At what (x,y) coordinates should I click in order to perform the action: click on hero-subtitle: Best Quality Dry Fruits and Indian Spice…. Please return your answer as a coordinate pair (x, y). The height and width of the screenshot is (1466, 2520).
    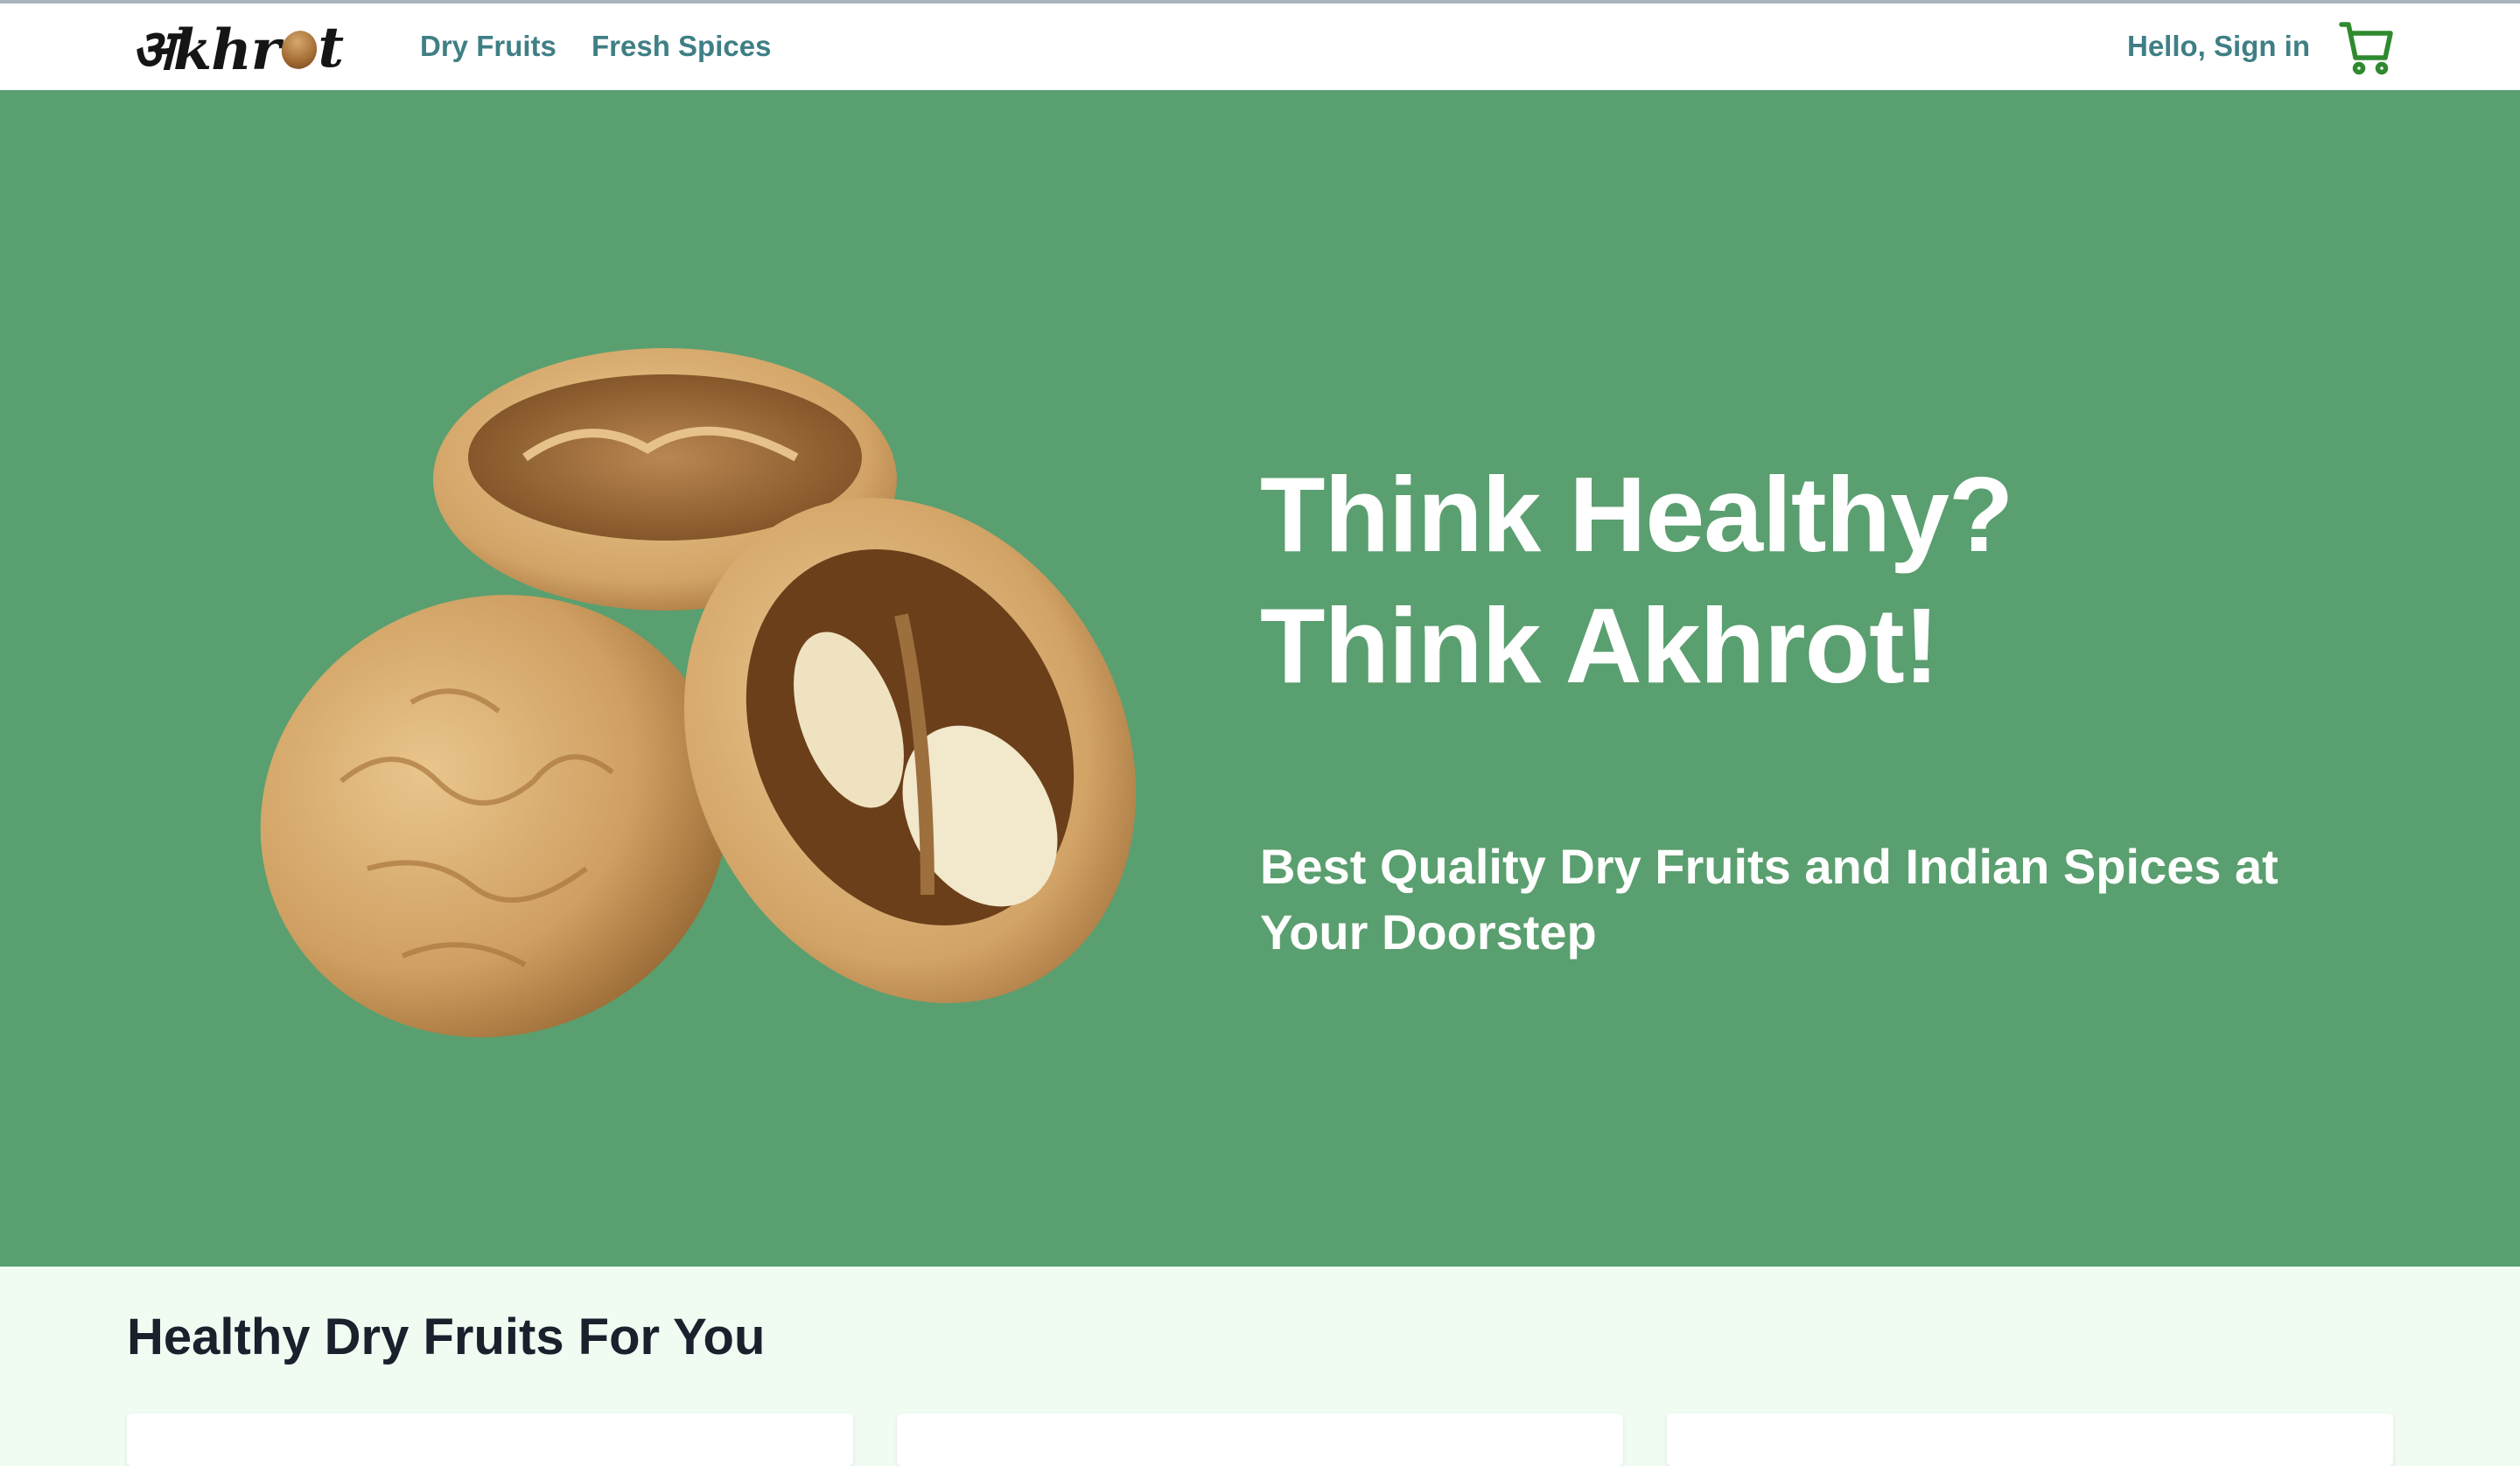
    Looking at the image, I should click on (1769, 900).